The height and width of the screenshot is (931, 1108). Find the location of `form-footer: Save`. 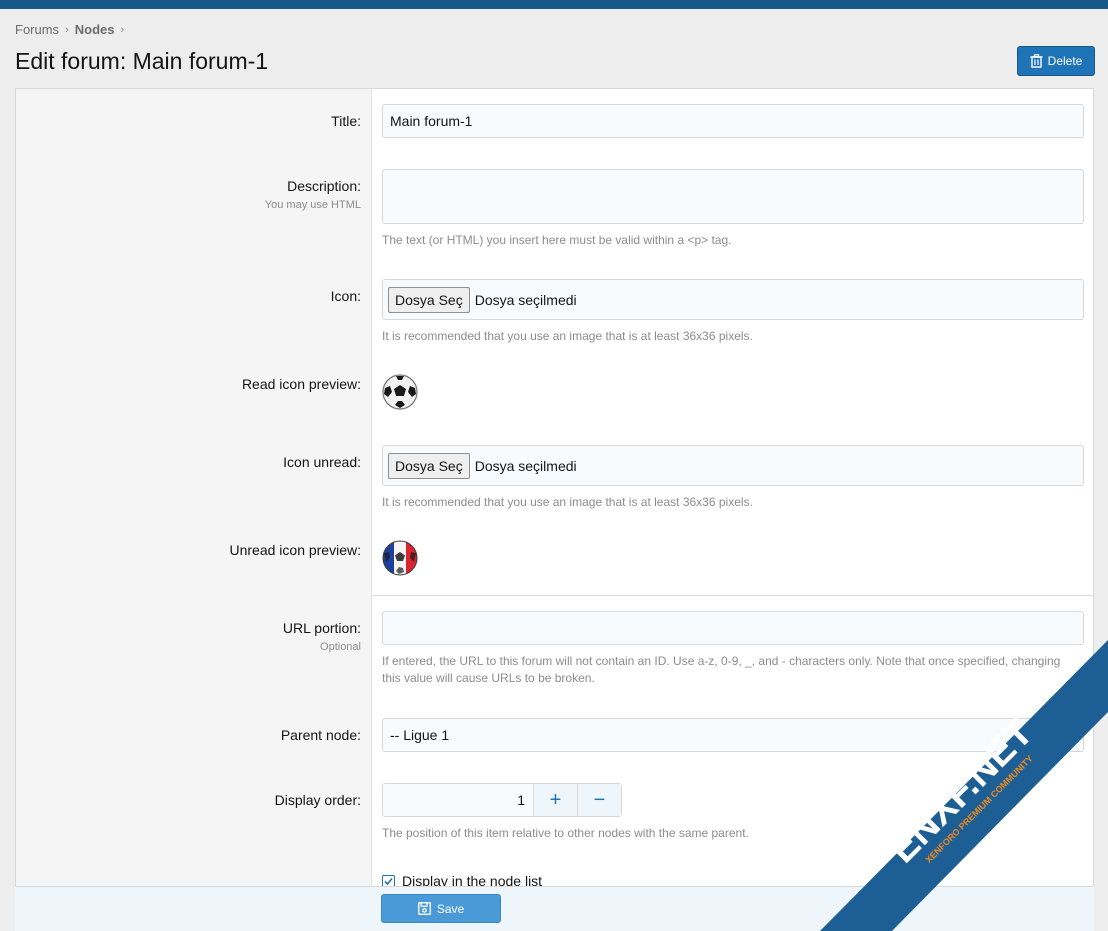

form-footer: Save is located at coordinates (554, 908).